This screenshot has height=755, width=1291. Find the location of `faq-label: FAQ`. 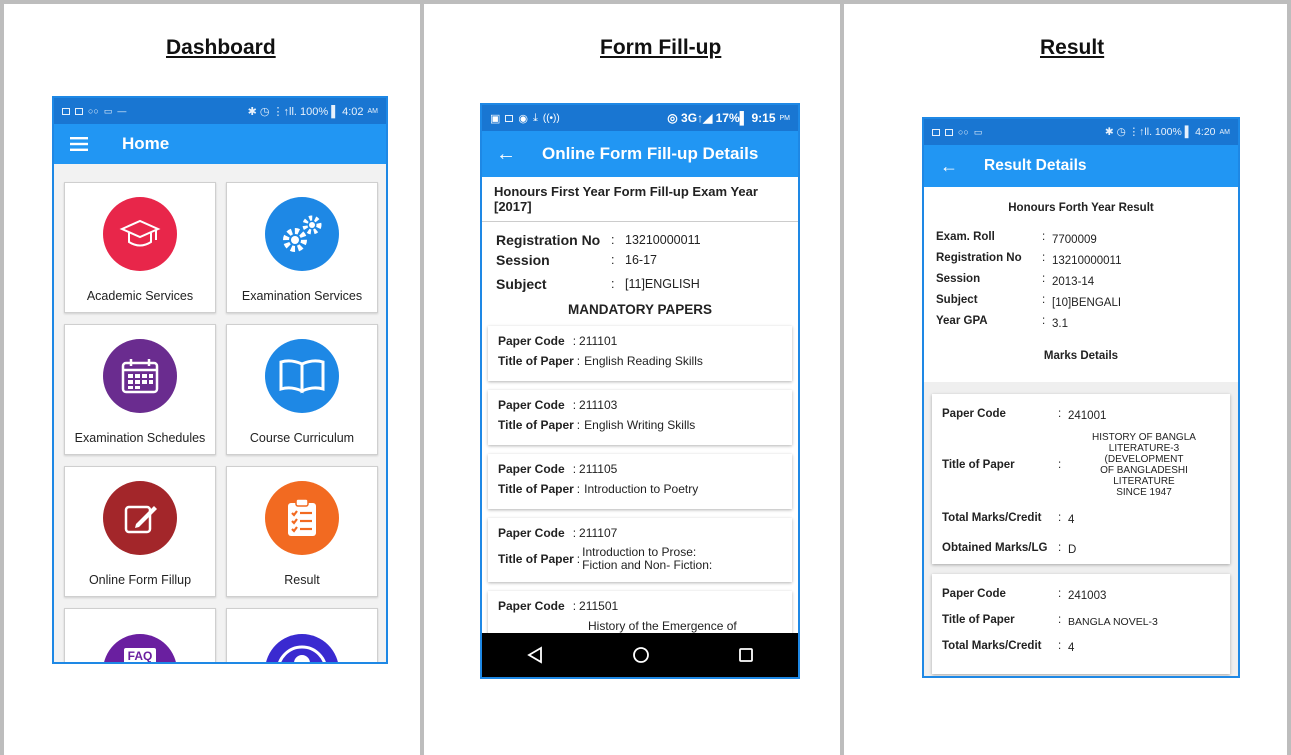

faq-label: FAQ is located at coordinates (140, 655).